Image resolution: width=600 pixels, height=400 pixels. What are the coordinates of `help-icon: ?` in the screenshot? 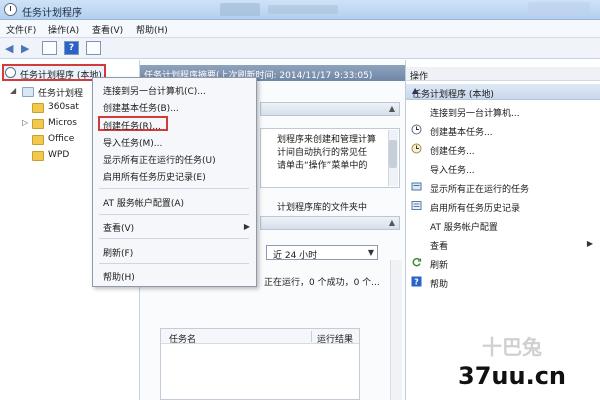 It's located at (416, 281).